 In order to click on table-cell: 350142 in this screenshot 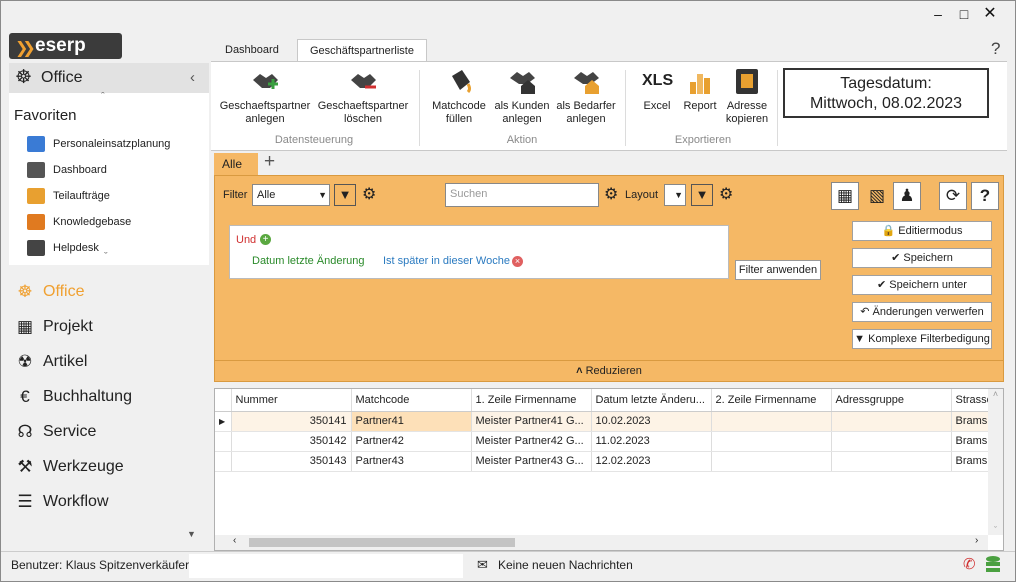, I will do `click(291, 441)`.